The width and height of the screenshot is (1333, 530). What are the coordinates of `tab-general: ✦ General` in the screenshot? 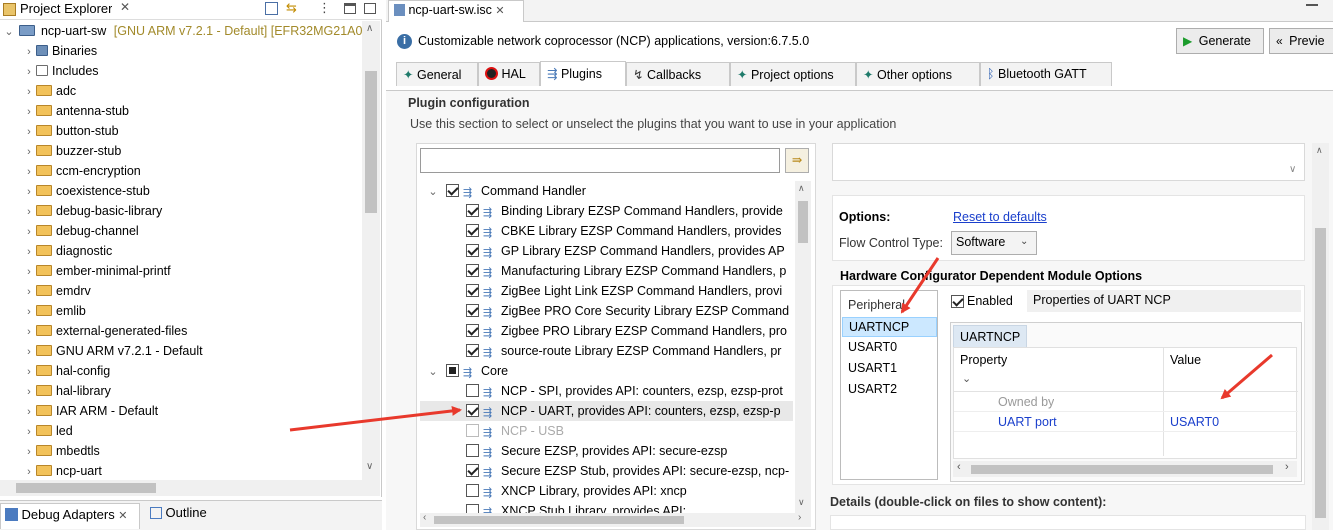 It's located at (437, 74).